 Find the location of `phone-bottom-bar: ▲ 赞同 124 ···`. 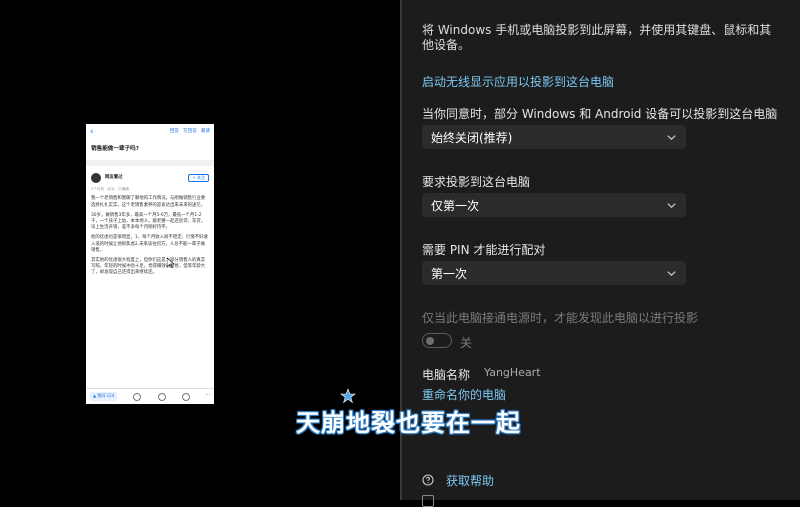

phone-bottom-bar: ▲ 赞同 124 ··· is located at coordinates (150, 396).